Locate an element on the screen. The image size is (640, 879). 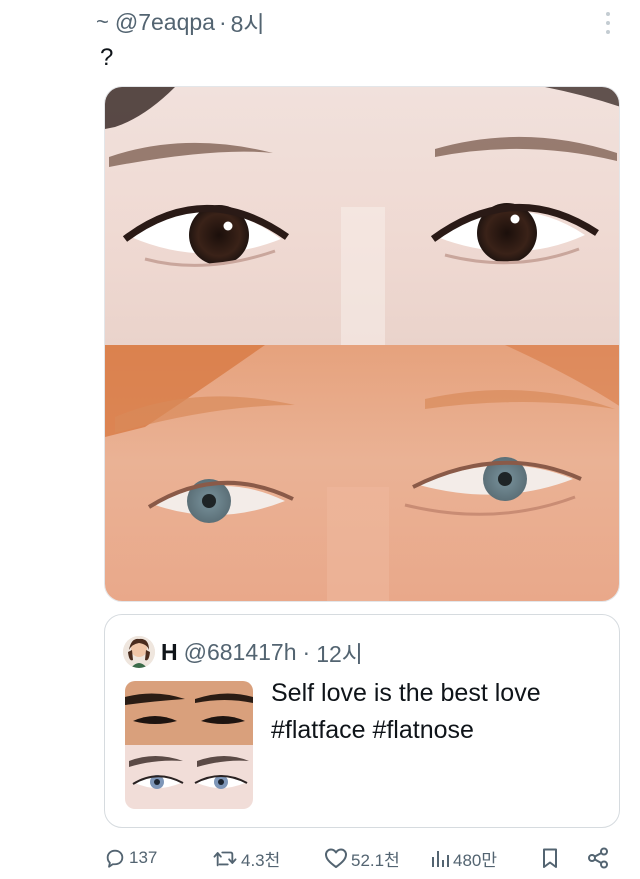
quoted-timestamp: 12시 is located at coordinates (339, 652).